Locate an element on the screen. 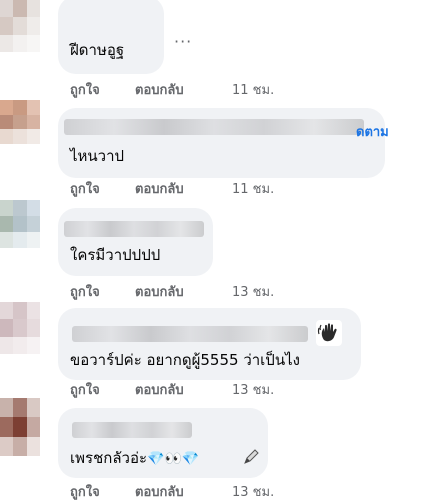 This screenshot has height=502, width=444. follow-link: ดตาม is located at coordinates (372, 131).